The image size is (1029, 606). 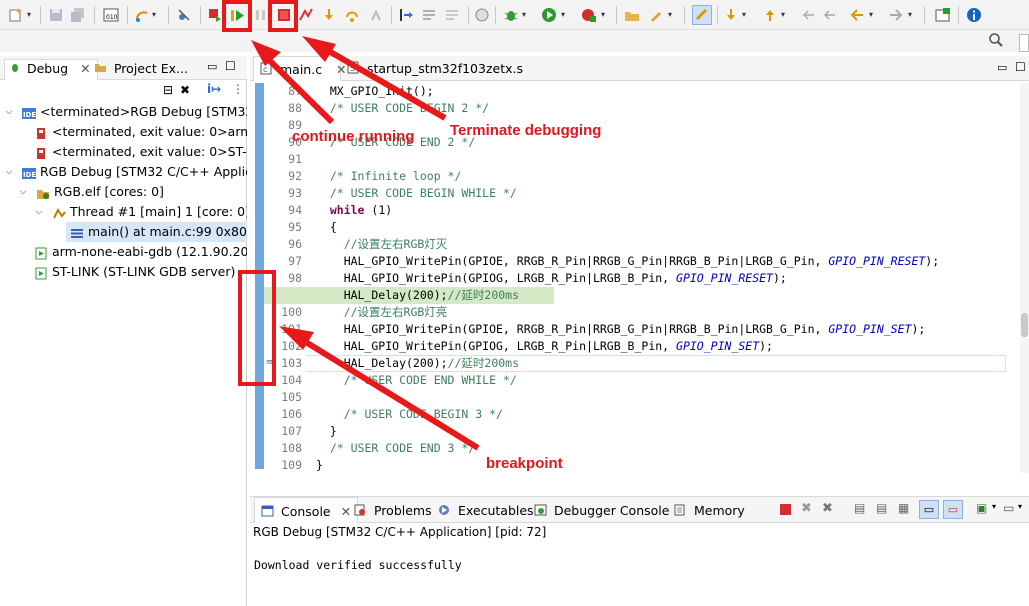 What do you see at coordinates (379, 388) in the screenshot?
I see `breakpoint-arrow` at bounding box center [379, 388].